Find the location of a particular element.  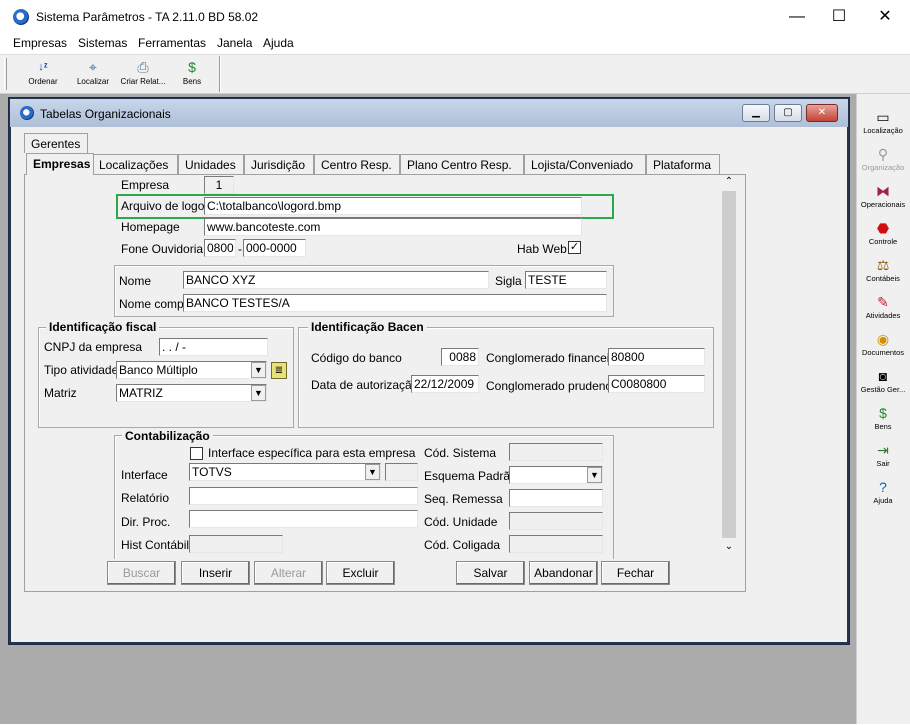

menu-ajuda: Ajuda is located at coordinates (278, 43).